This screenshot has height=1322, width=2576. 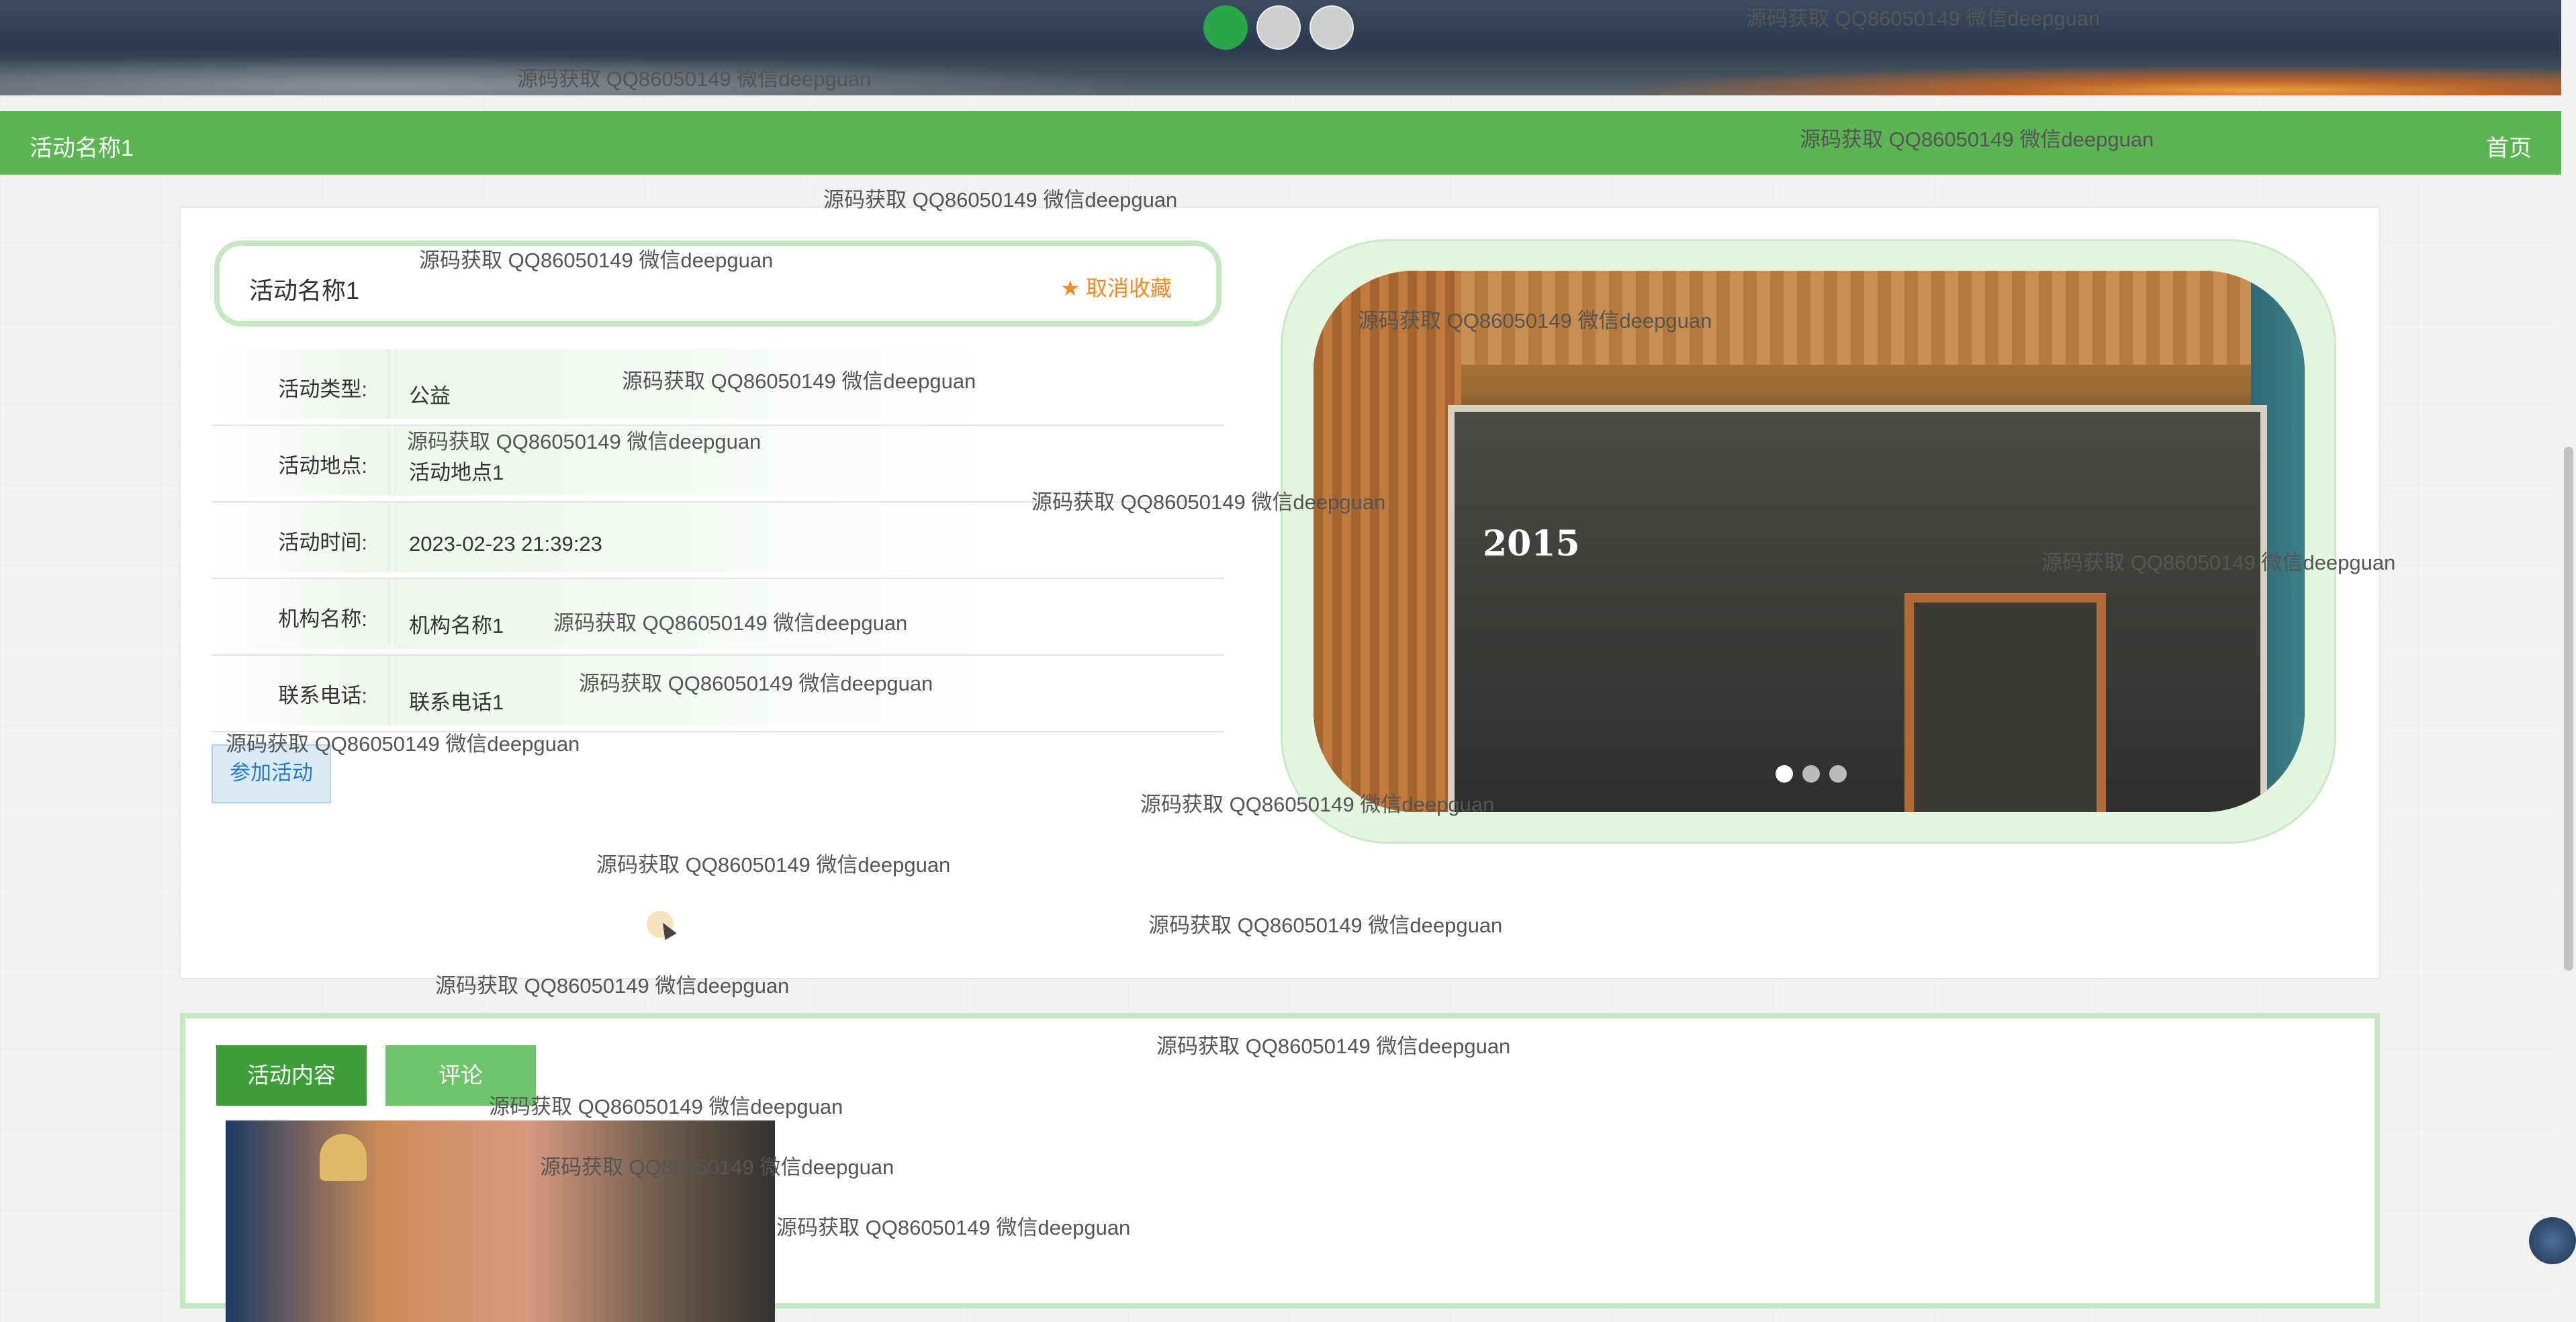 I want to click on tab-comments: 评论, so click(x=460, y=1075).